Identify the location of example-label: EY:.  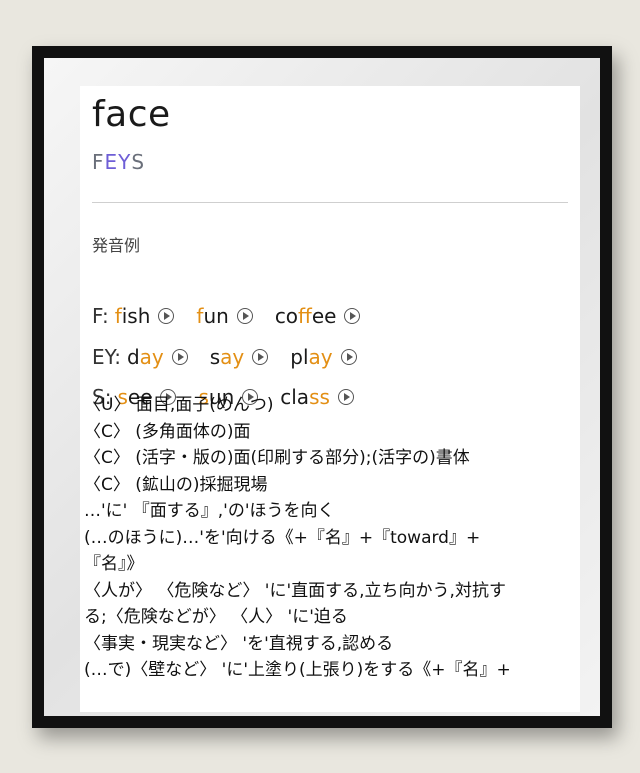
(106, 357).